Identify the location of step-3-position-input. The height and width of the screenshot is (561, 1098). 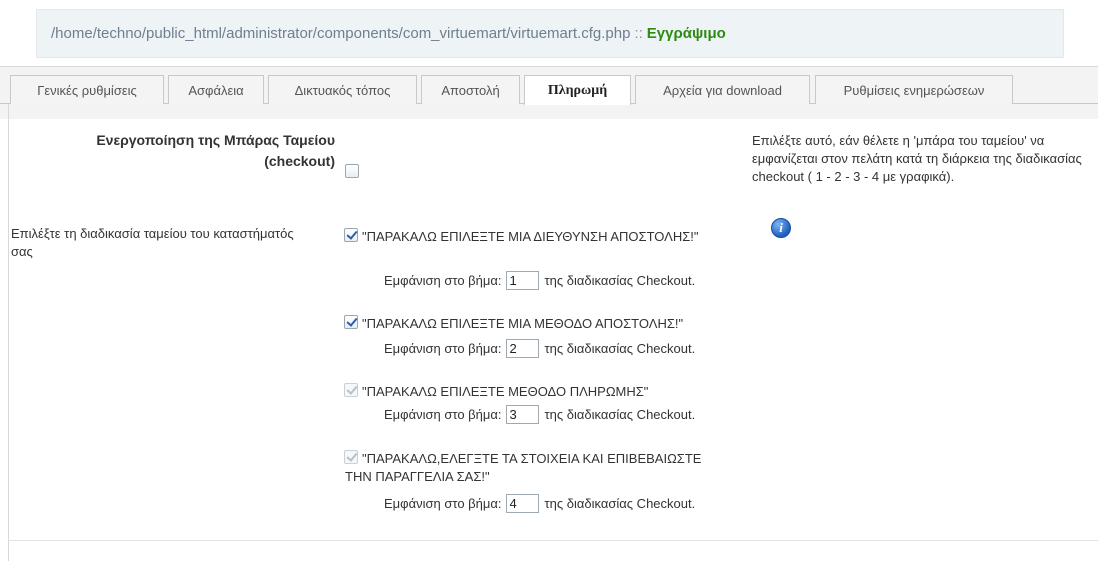
(522, 414).